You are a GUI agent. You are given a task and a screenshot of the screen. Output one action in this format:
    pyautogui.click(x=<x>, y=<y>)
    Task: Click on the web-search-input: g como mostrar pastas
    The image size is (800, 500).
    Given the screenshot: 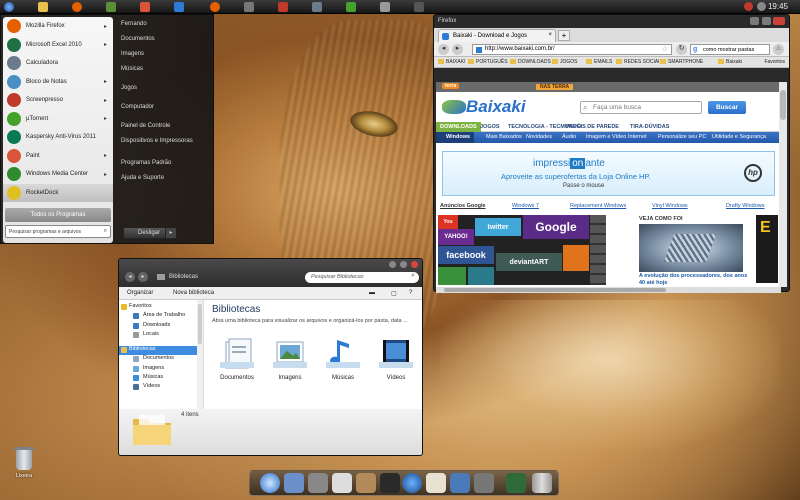 What is the action you would take?
    pyautogui.click(x=730, y=49)
    